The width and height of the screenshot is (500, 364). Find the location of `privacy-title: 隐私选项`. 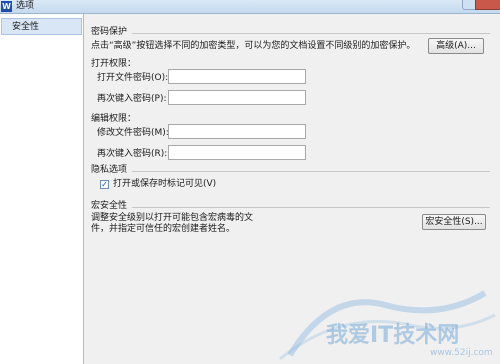

privacy-title: 隐私选项 is located at coordinates (109, 170).